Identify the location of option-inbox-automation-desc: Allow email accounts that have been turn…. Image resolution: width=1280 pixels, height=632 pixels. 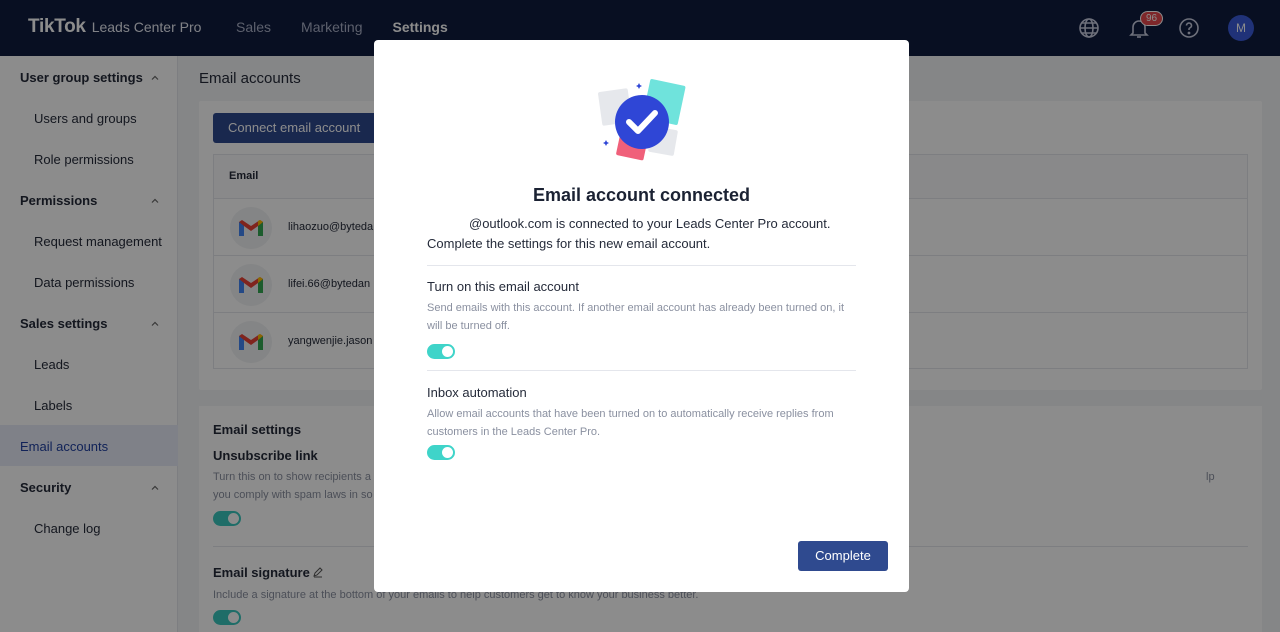
(630, 423).